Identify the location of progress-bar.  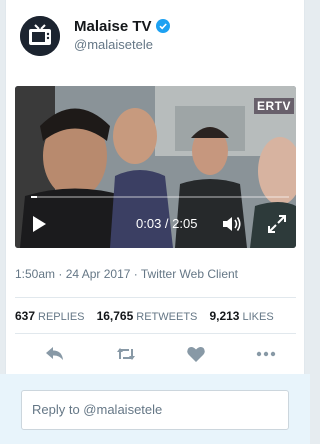
(160, 197).